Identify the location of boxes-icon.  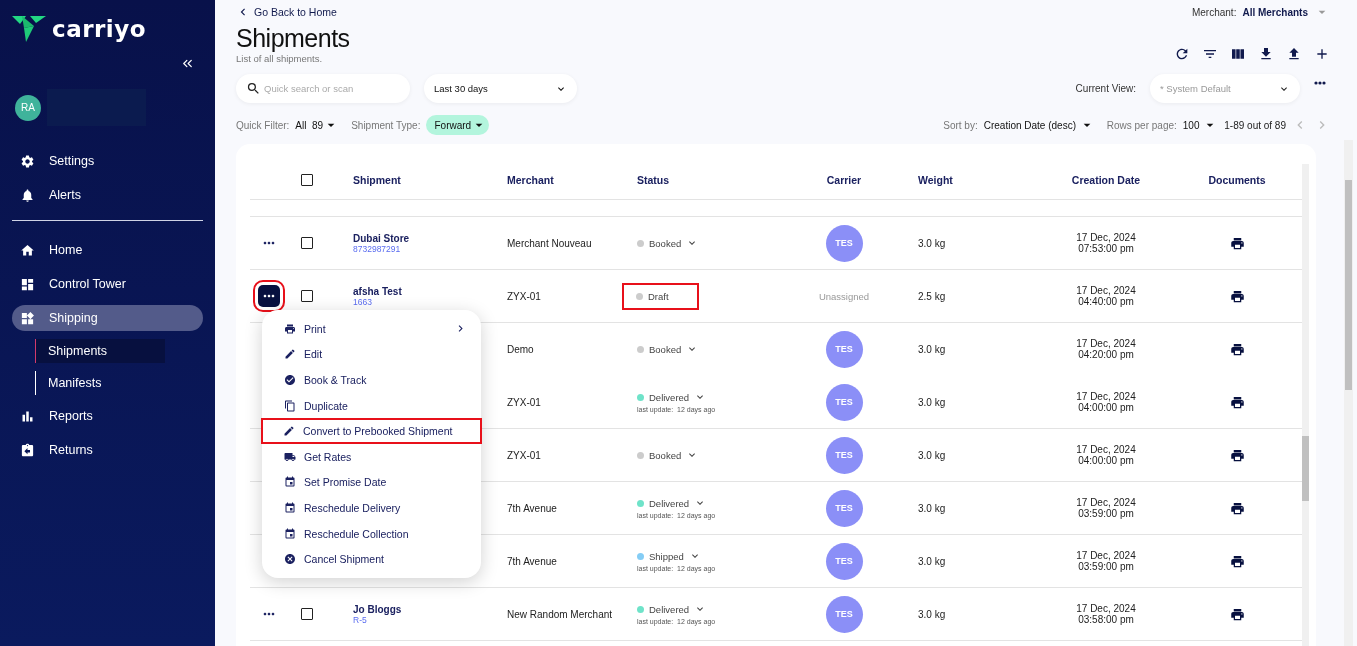
(27, 318).